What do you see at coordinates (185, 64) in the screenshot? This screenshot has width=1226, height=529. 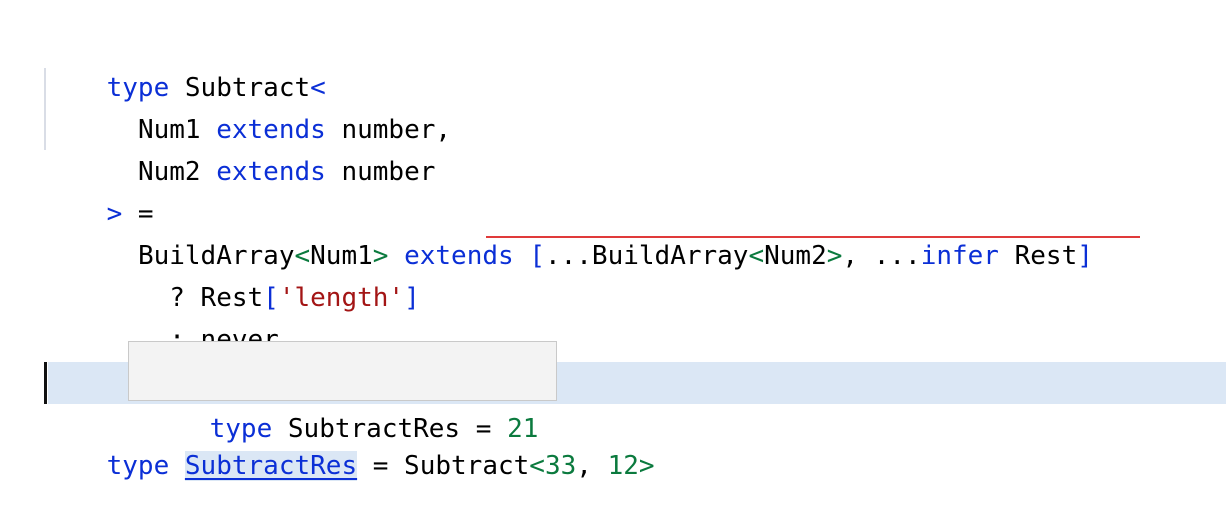 I see `code-line-1: type Subtract<` at bounding box center [185, 64].